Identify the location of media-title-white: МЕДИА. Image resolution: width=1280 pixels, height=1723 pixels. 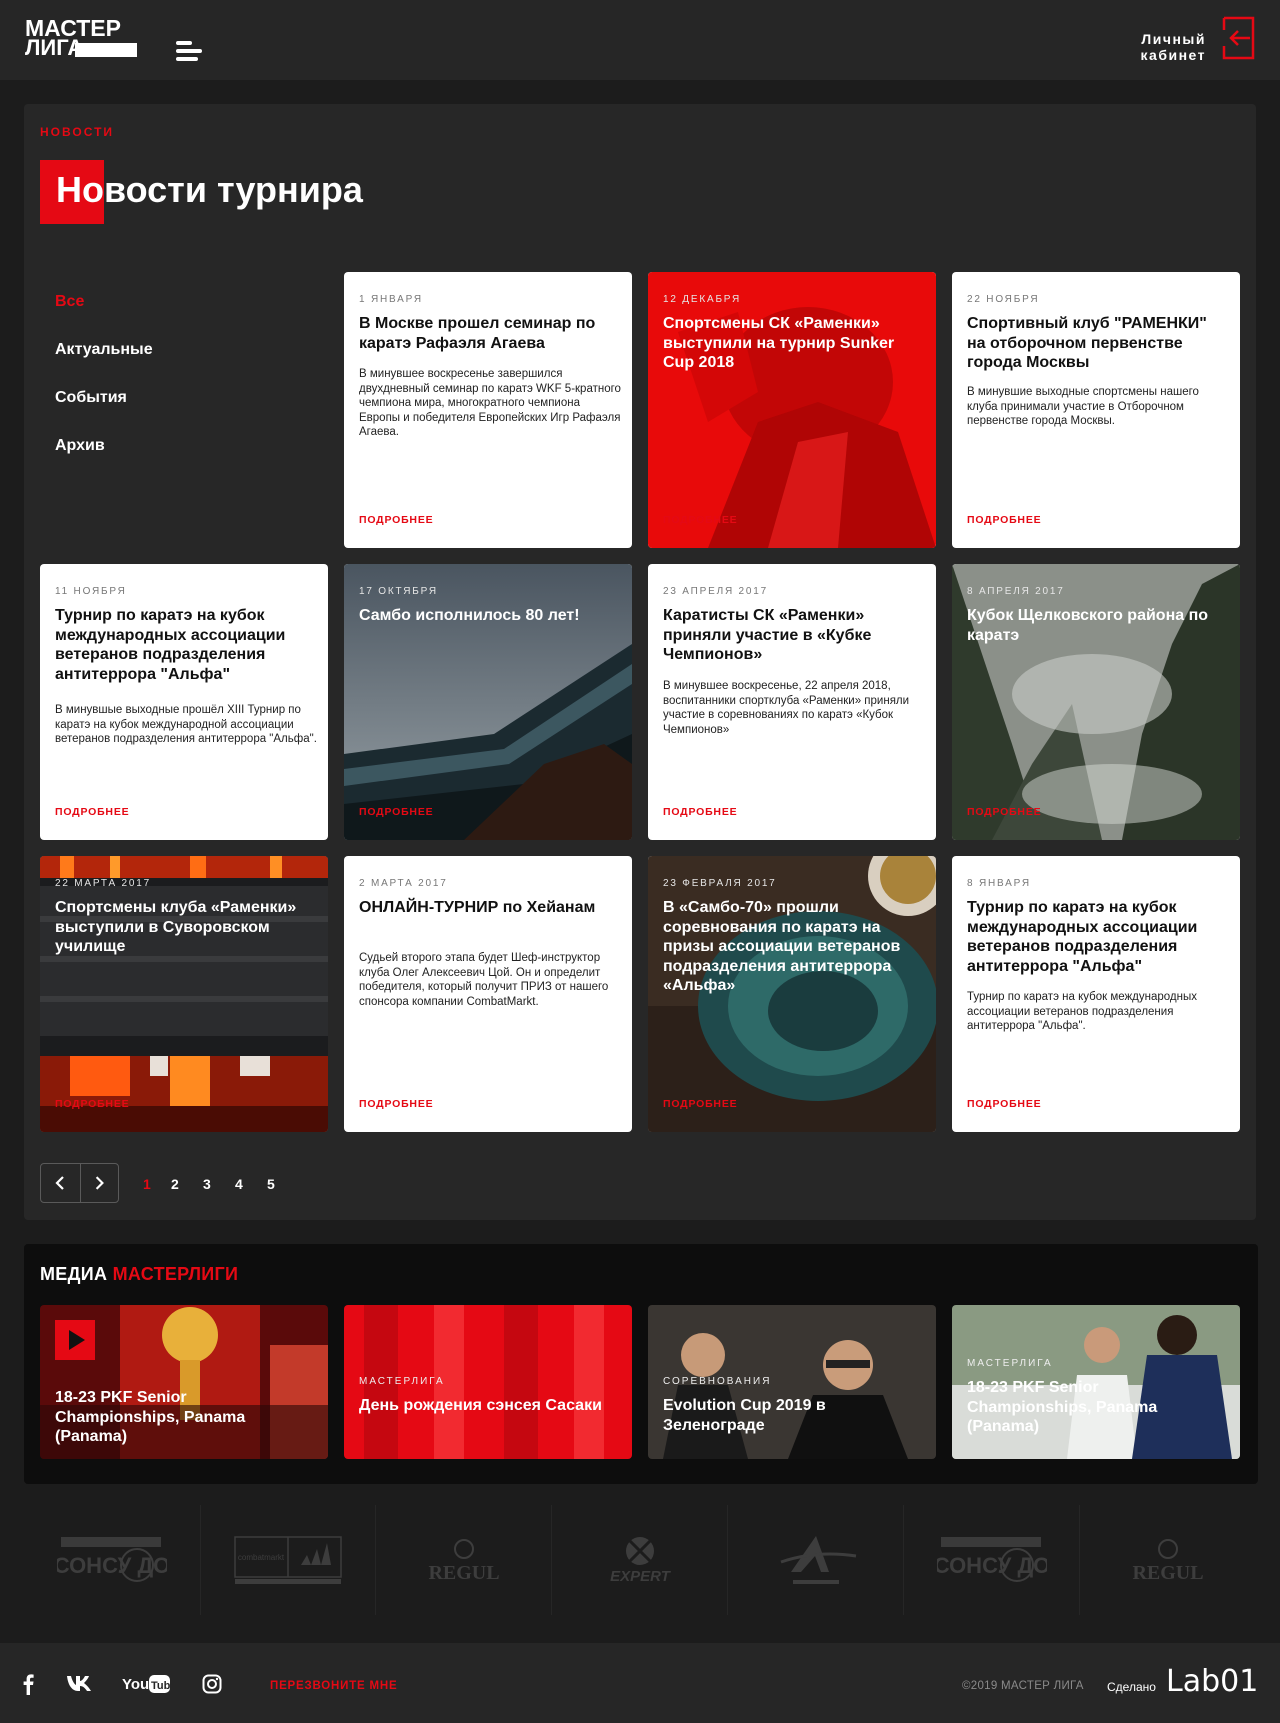
(74, 1274).